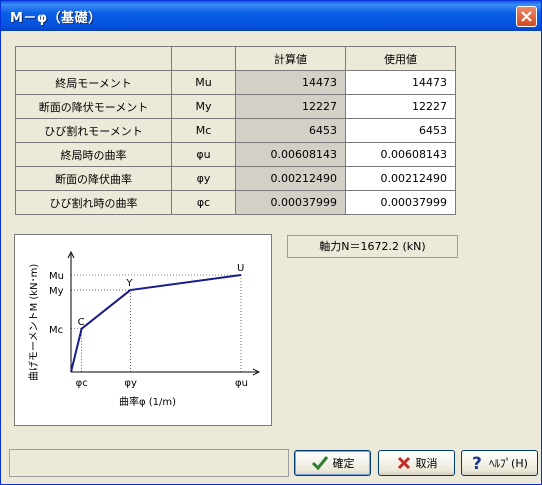  I want to click on close-icon, so click(526, 16).